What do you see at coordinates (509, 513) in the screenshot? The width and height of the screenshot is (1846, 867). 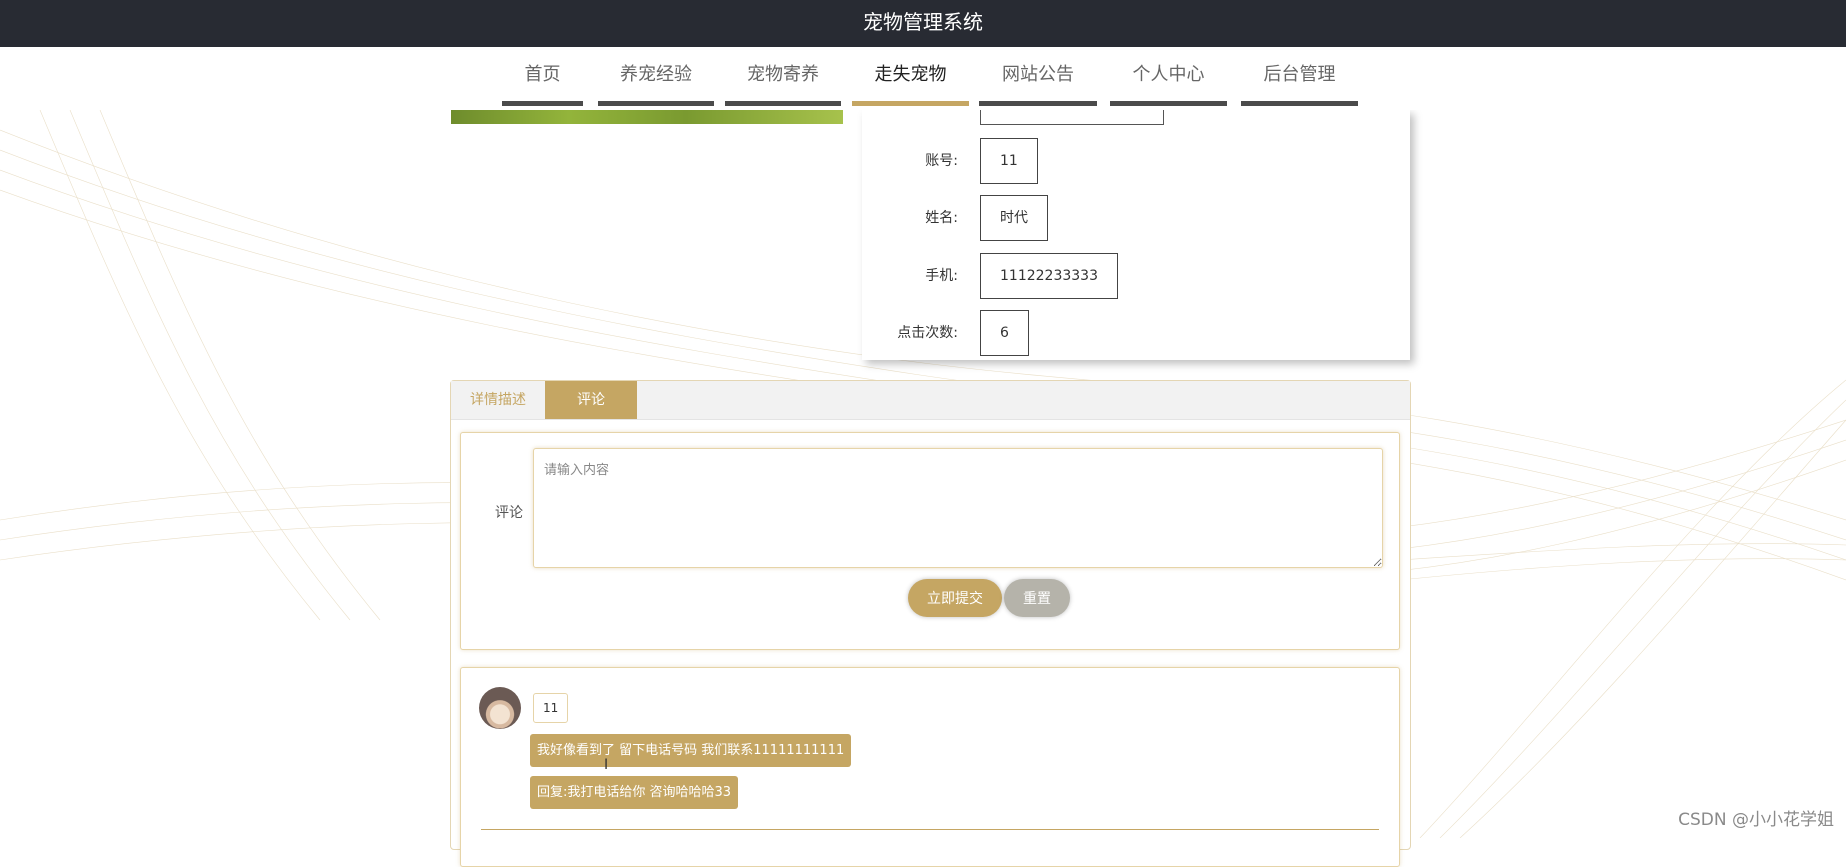 I see `comment-label: 评论` at bounding box center [509, 513].